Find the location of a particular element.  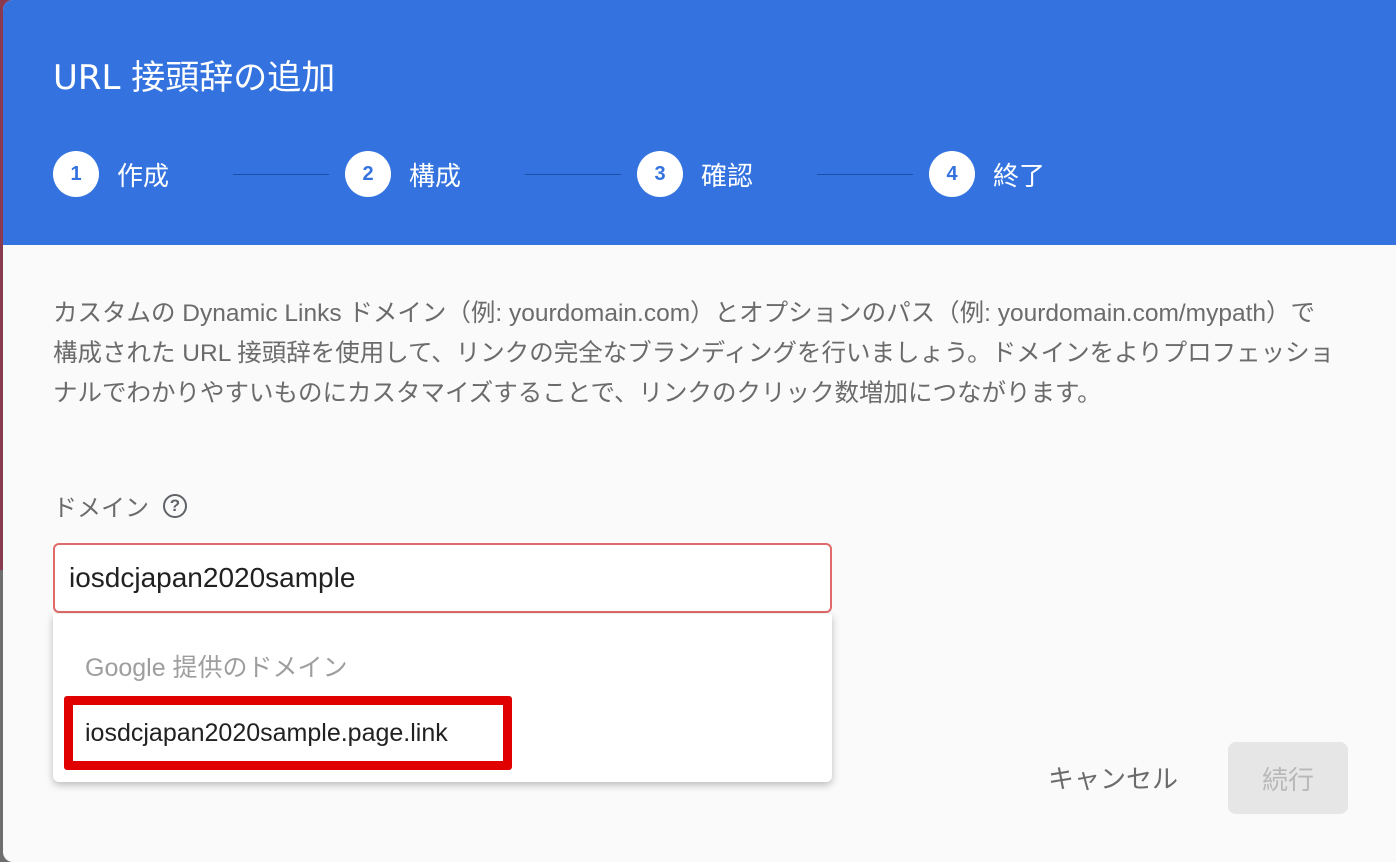

suggestions-header: Google 提供のドメイン is located at coordinates (216, 668).